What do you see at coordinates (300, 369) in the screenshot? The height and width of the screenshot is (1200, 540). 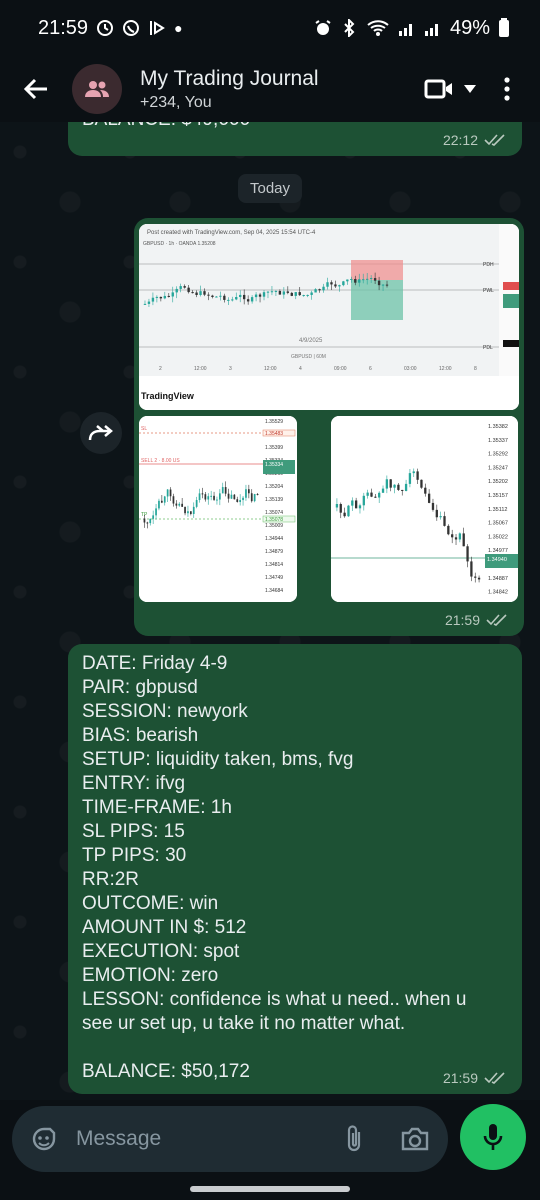 I see `chart-1-xtick: 4` at bounding box center [300, 369].